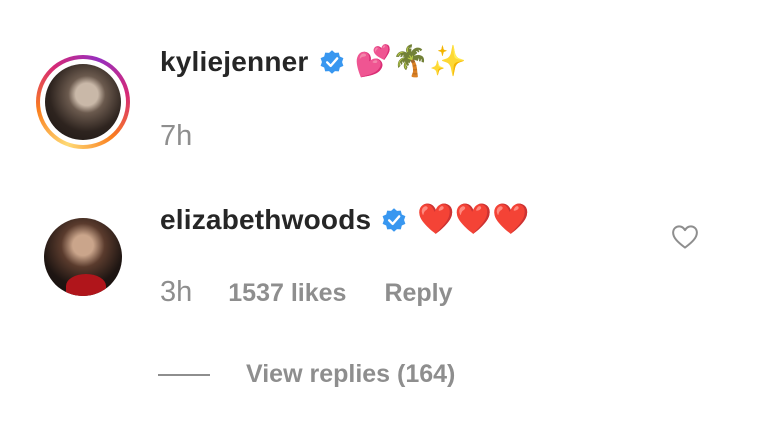 The width and height of the screenshot is (768, 432). I want to click on comment-header: elizabethwoods ❤️❤️❤️, so click(344, 220).